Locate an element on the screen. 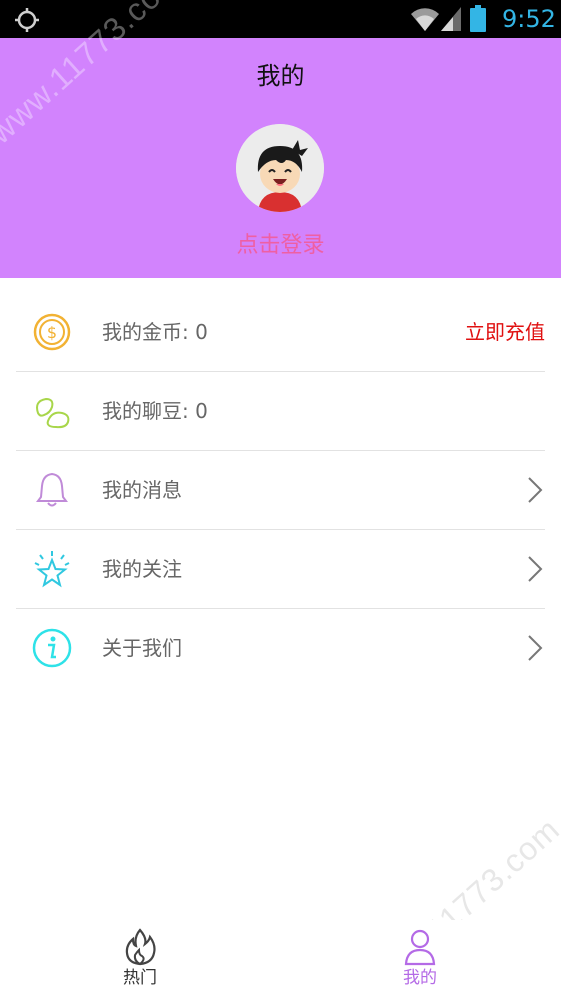 The height and width of the screenshot is (999, 561). menu-label-about: 关于我们 is located at coordinates (142, 648).